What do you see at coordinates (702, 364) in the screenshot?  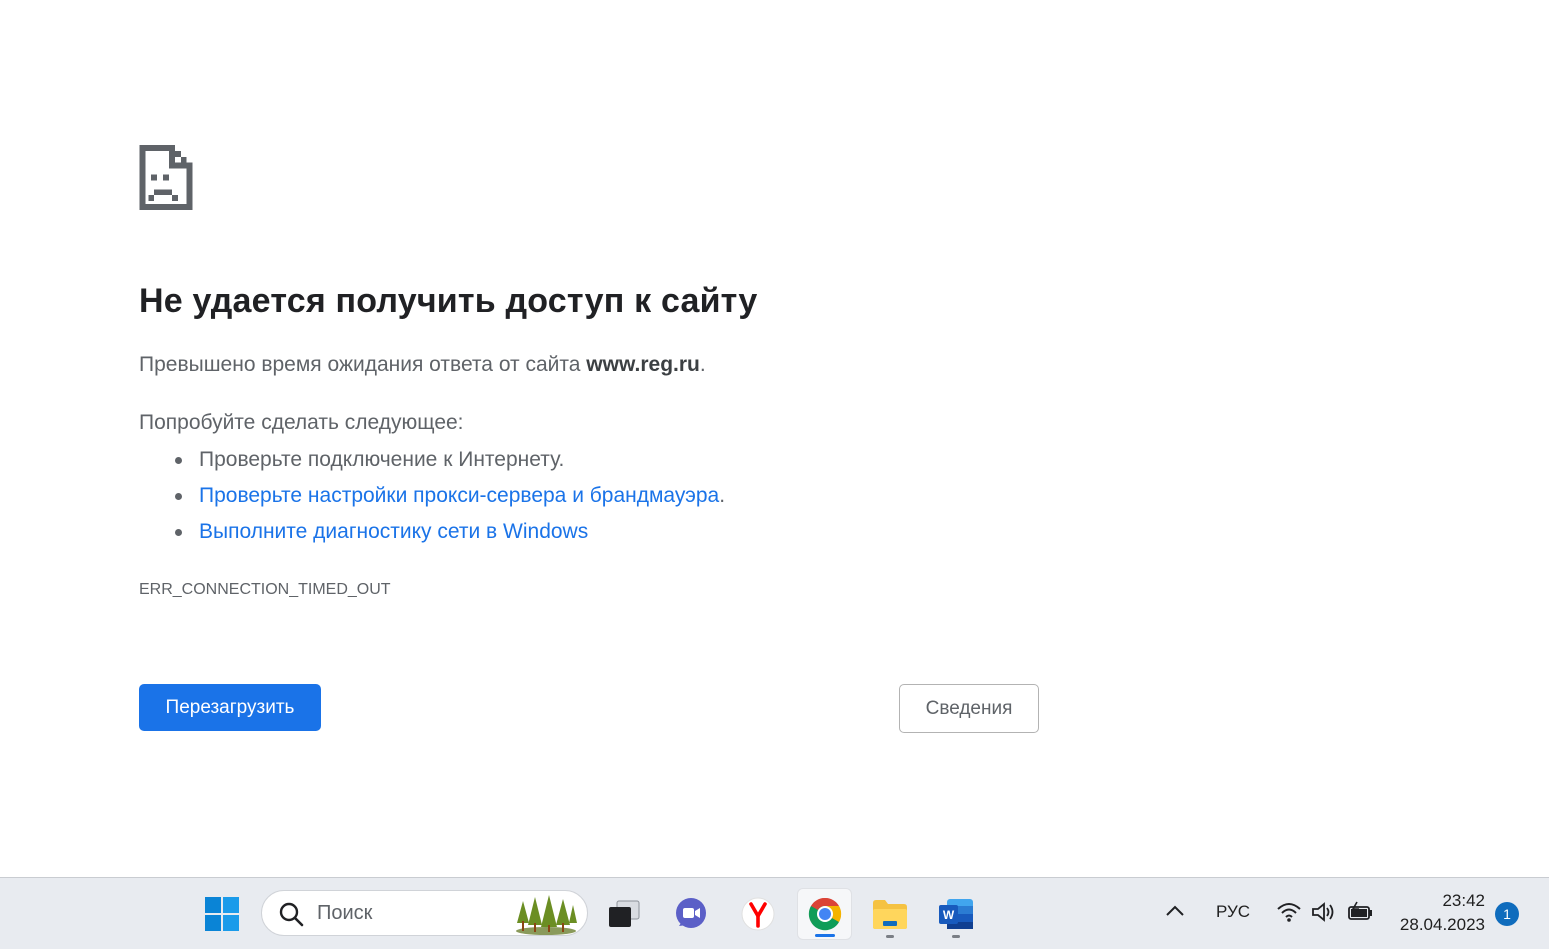 I see `description-suffix: .` at bounding box center [702, 364].